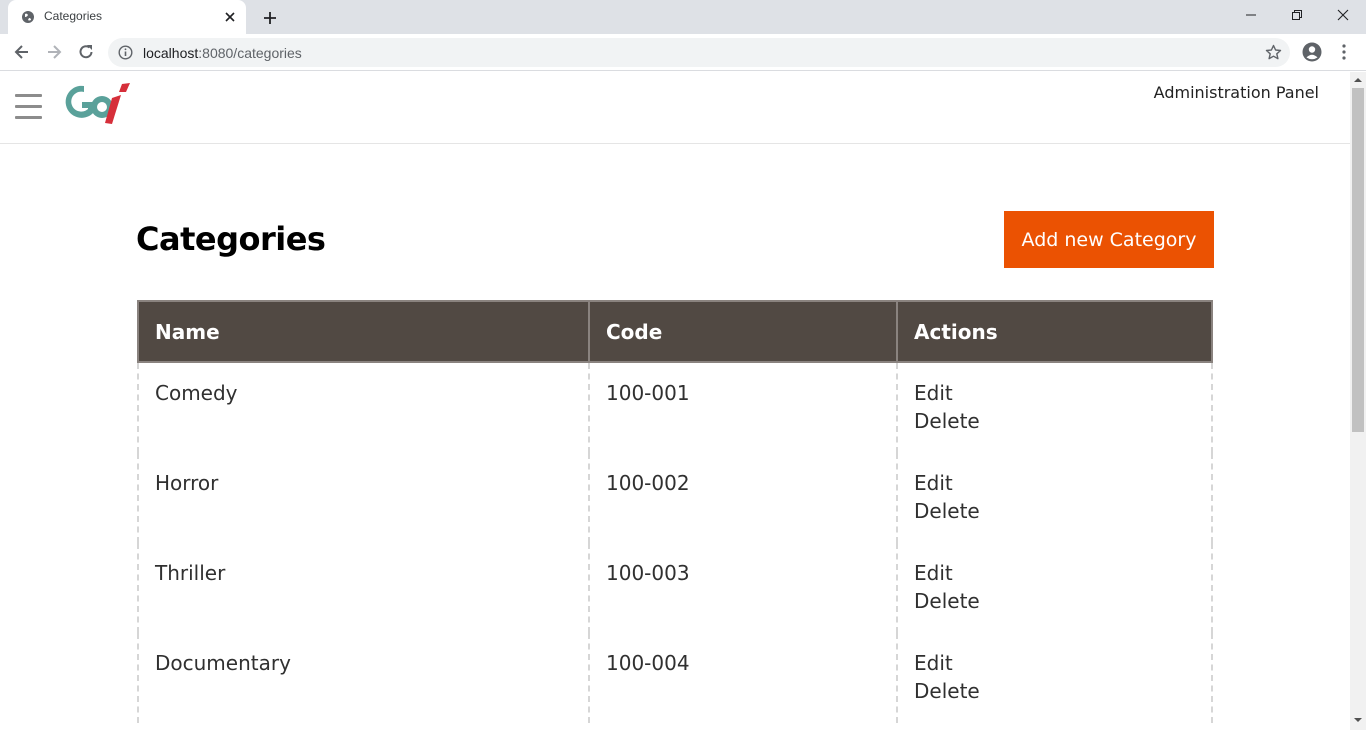 This screenshot has width=1366, height=730. Describe the element at coordinates (28, 17) in the screenshot. I see `globe-icon` at that location.